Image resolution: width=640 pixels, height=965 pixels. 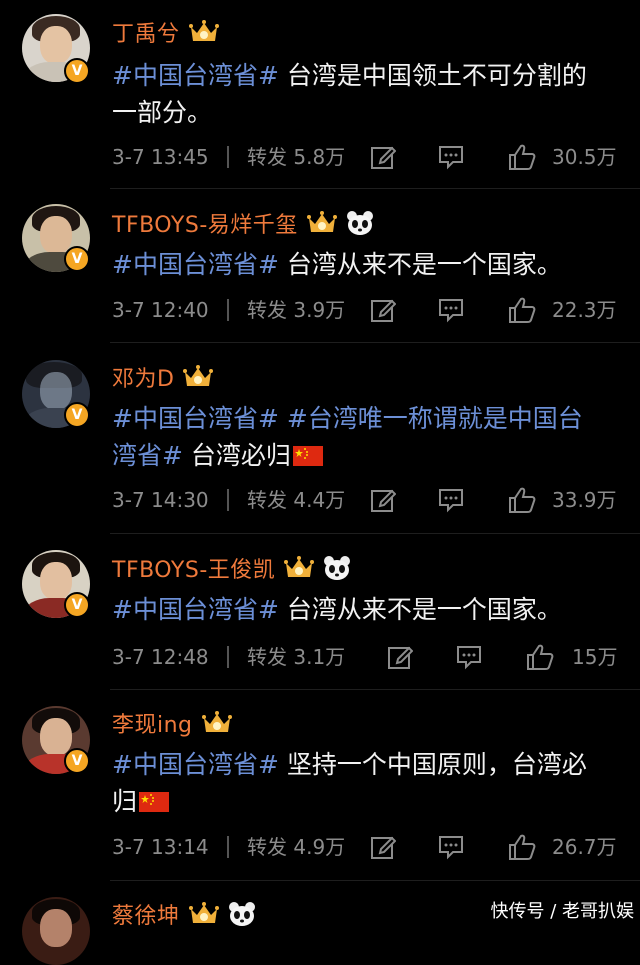 I want to click on post-meta: 3-7 14:30 转发 4.4万 33.9万, so click(x=367, y=500).